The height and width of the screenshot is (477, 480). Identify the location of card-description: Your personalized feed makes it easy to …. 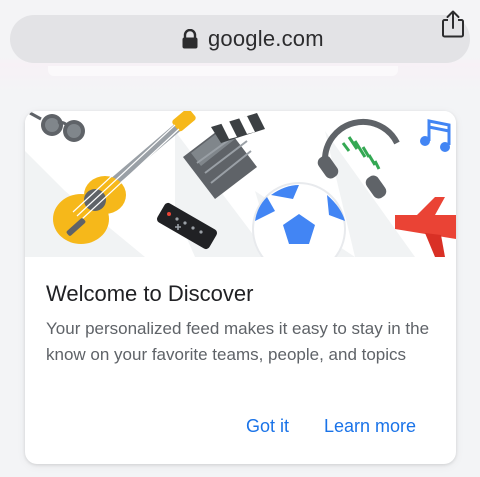
(238, 341).